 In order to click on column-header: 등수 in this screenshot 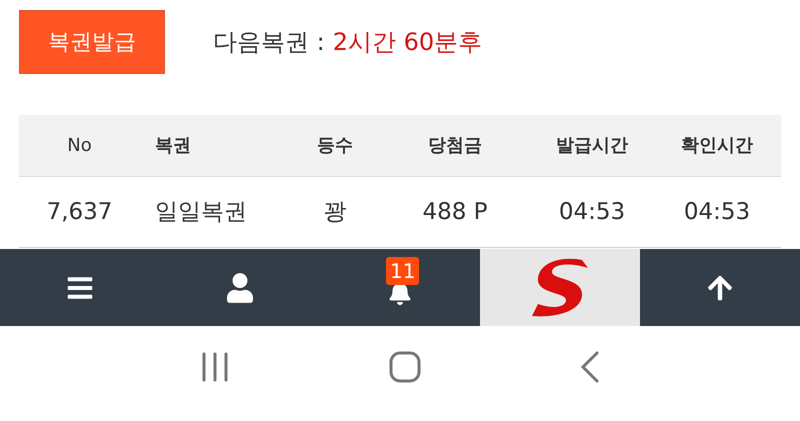, I will do `click(335, 146)`.